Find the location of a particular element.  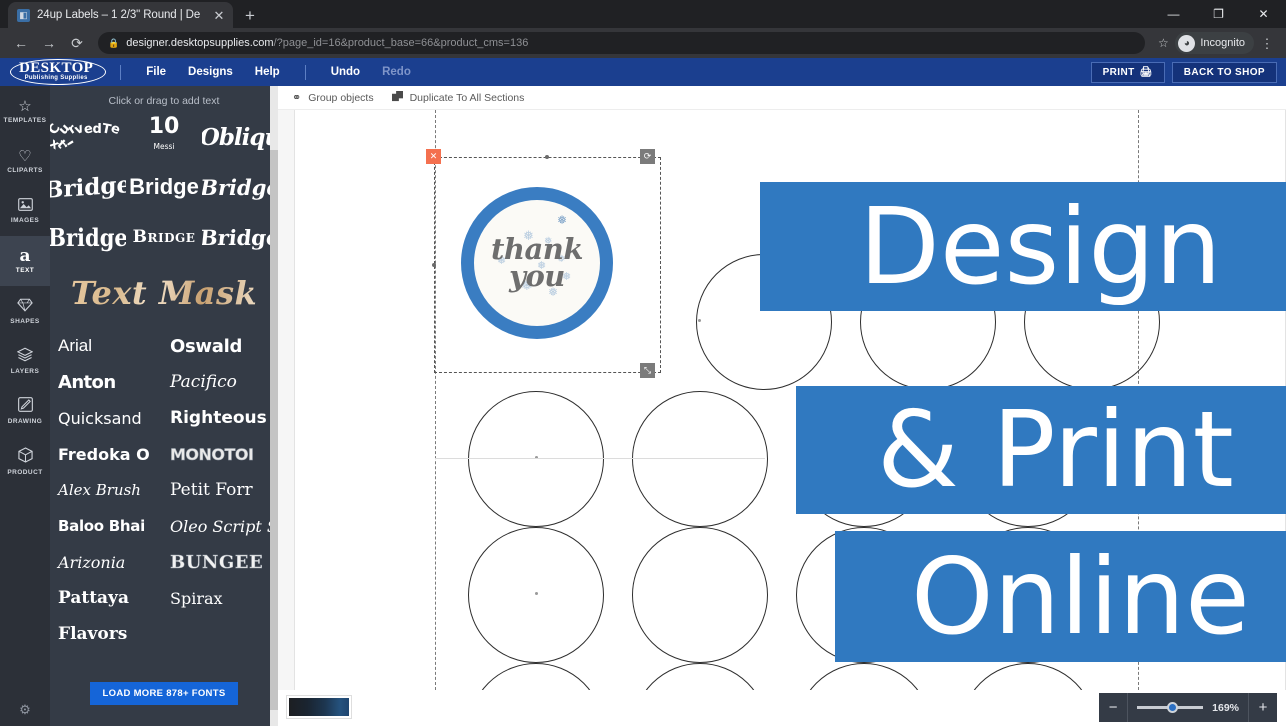

lock-icon: 🔒 is located at coordinates (114, 42).